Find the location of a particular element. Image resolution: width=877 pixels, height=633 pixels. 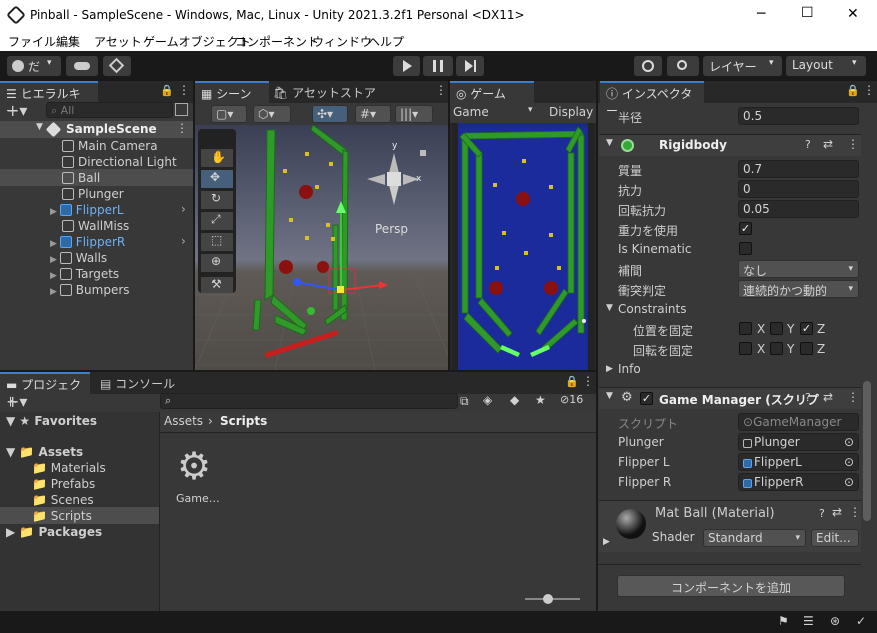

grid-dropdown: #▾ is located at coordinates (373, 114).